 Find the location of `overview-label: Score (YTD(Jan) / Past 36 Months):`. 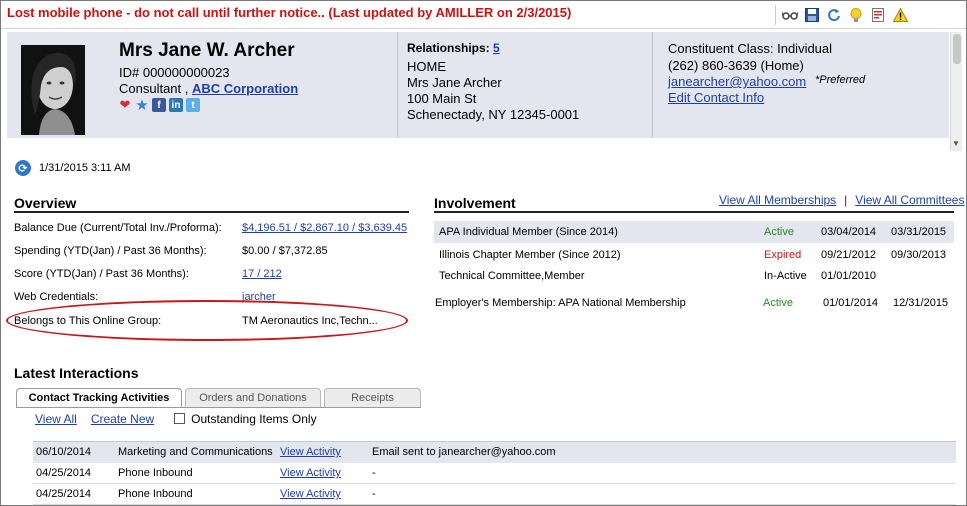

overview-label: Score (YTD(Jan) / Past 36 Months): is located at coordinates (101, 274).